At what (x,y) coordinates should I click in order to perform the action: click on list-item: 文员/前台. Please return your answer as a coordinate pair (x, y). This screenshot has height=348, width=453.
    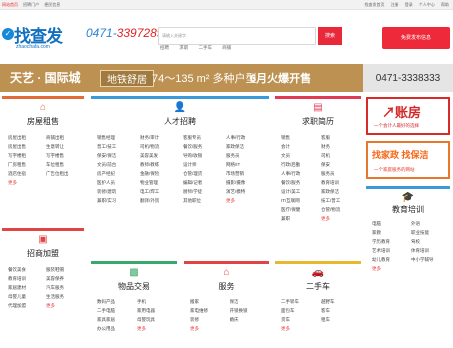
    Looking at the image, I should click on (118, 164).